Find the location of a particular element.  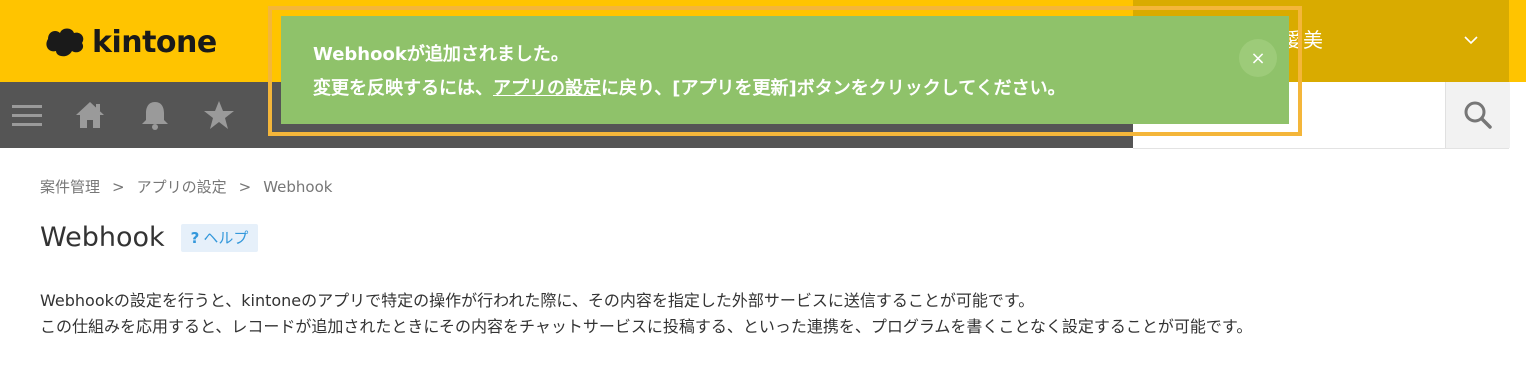

kintone-logo: kintone is located at coordinates (129, 42).